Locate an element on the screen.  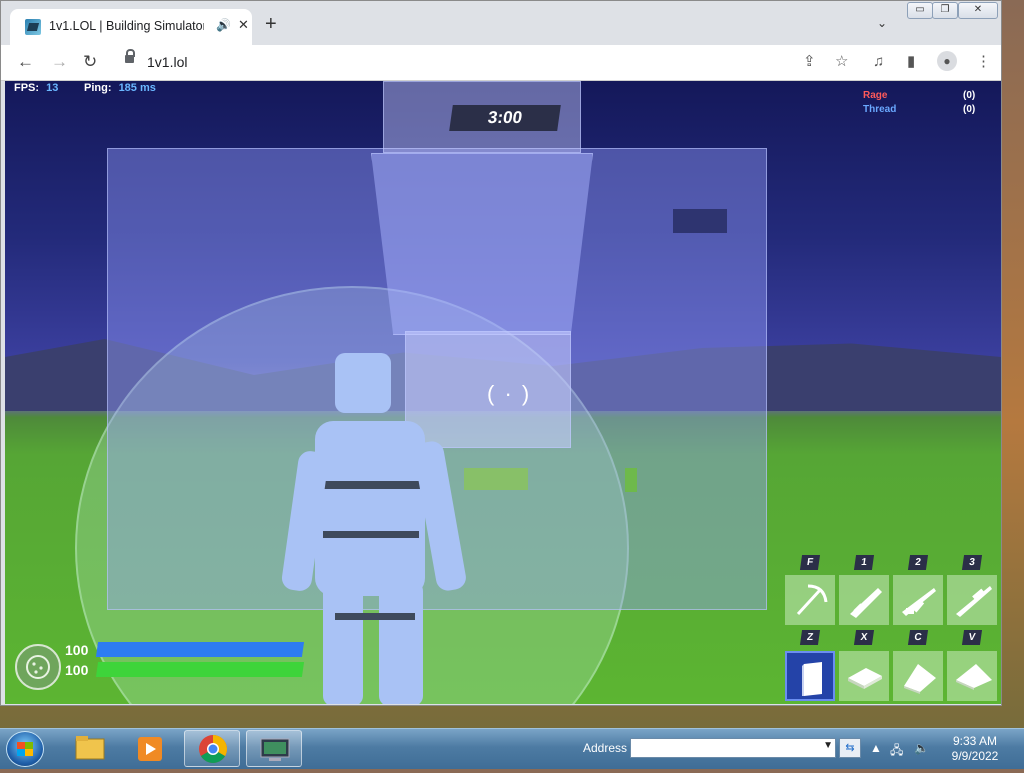
file-explorer-icon is located at coordinates (90, 748).